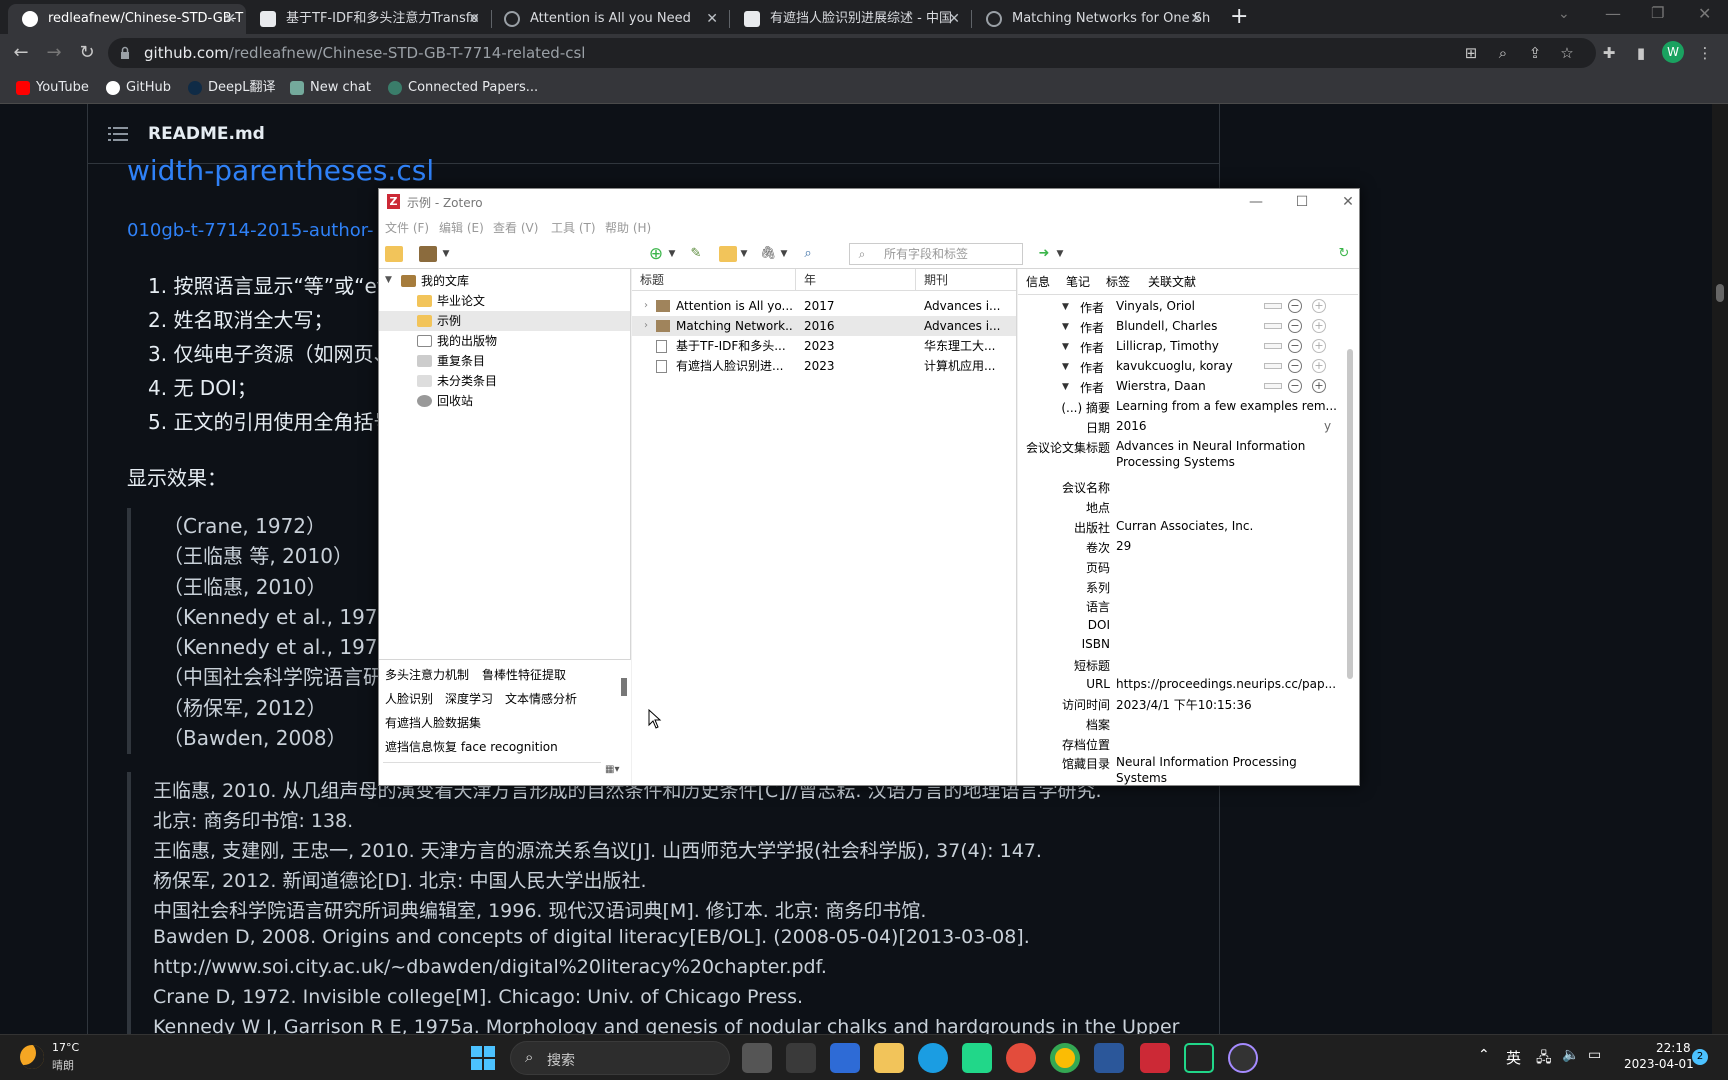 The width and height of the screenshot is (1728, 1080). What do you see at coordinates (1720, 569) in the screenshot?
I see `page-scrollbar` at bounding box center [1720, 569].